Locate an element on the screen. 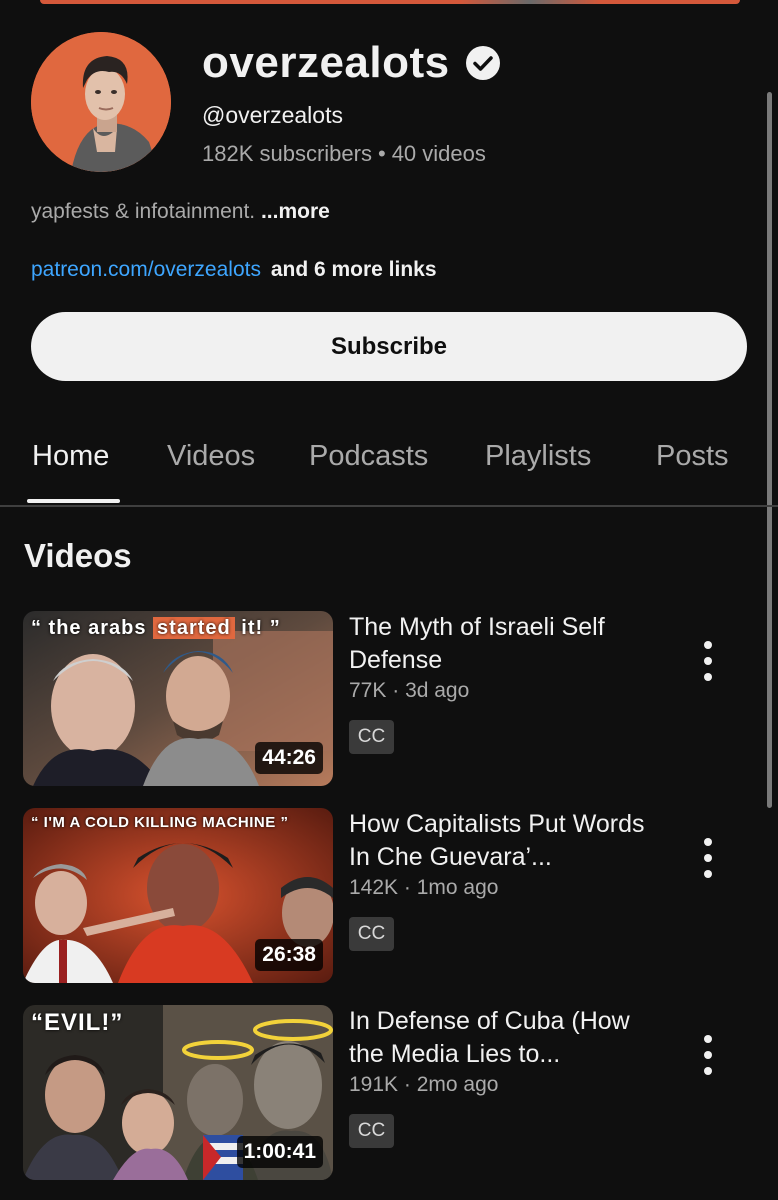  video-meta: 77K · 3d ago is located at coordinates (409, 691).